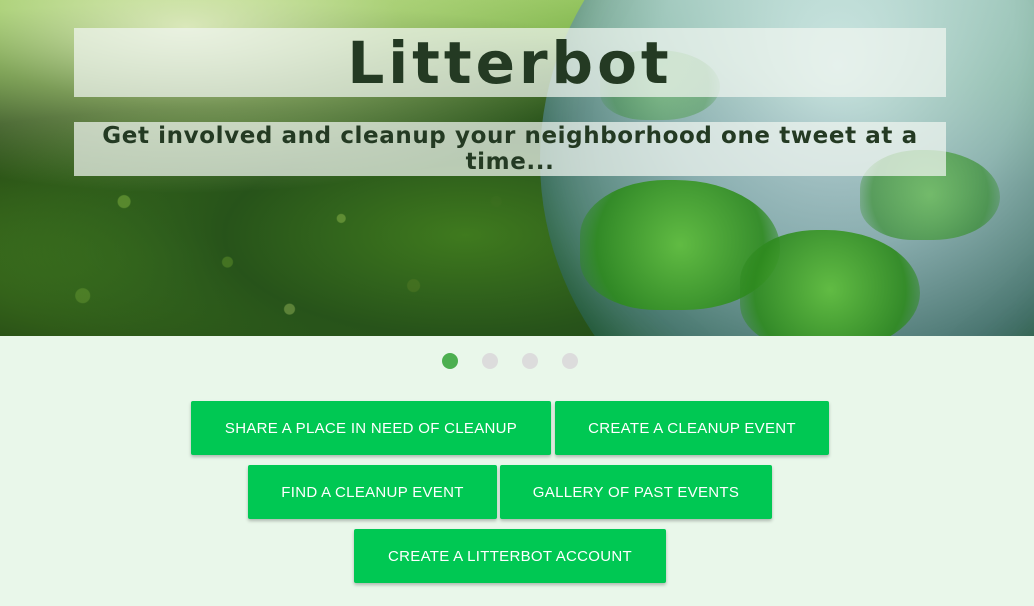 The height and width of the screenshot is (606, 1034). What do you see at coordinates (830, 283) in the screenshot?
I see `globe-continent` at bounding box center [830, 283].